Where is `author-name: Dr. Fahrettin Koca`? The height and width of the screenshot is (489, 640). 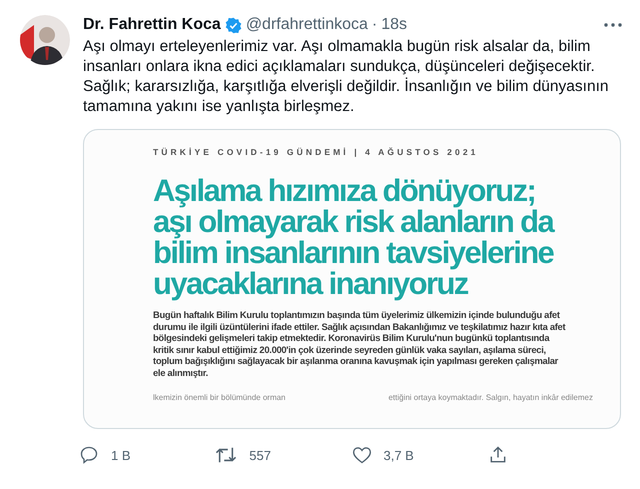 author-name: Dr. Fahrettin Koca is located at coordinates (152, 25).